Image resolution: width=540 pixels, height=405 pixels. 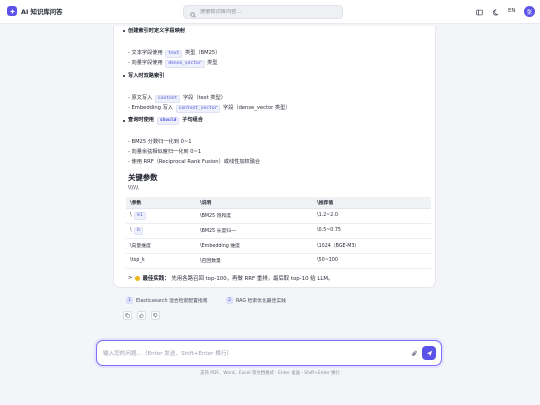 I want to click on table-row: \向量维度 \Embedding 维度 \1024（BGE-M3）, so click(x=278, y=246).